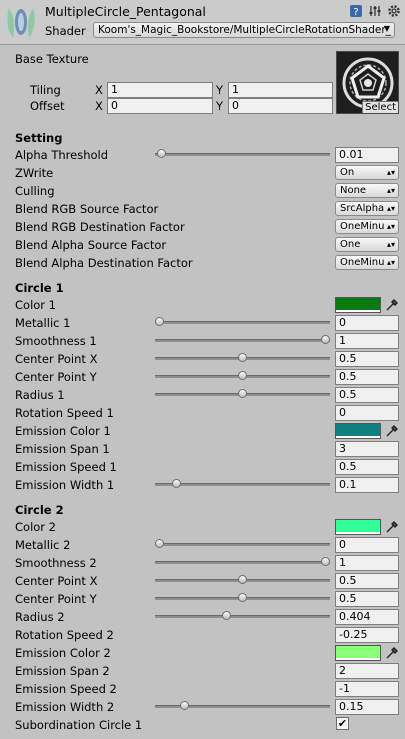  I want to click on circle2-emission-color-swatch, so click(358, 653).